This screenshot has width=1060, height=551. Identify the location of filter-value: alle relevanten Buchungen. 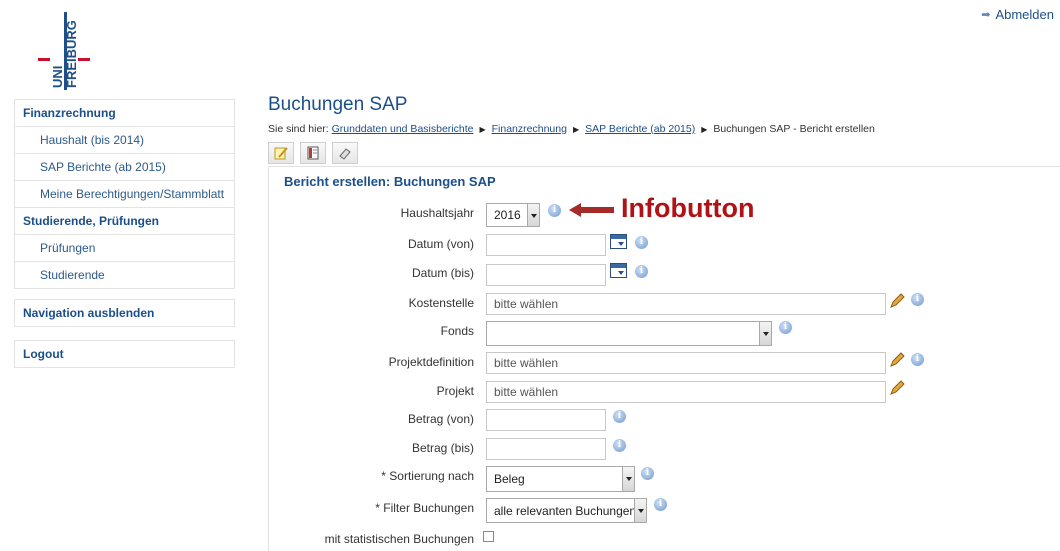
(565, 511).